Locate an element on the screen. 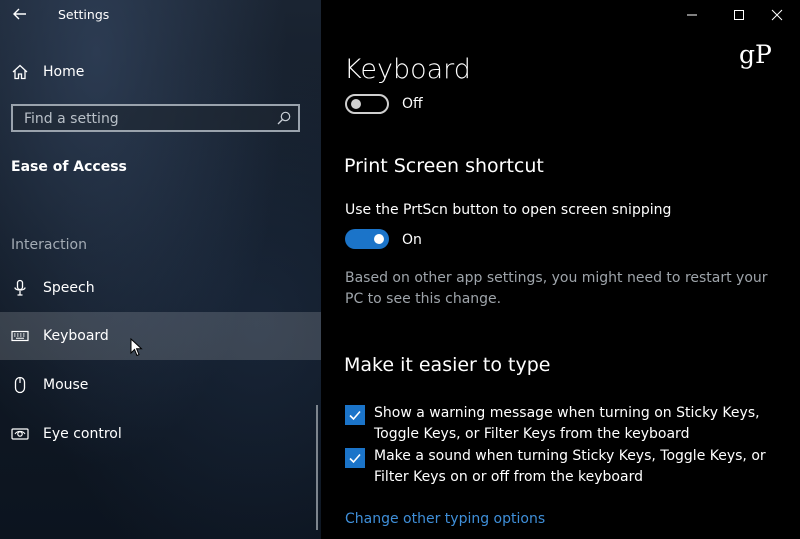  keyboard-icon is located at coordinates (20, 336).